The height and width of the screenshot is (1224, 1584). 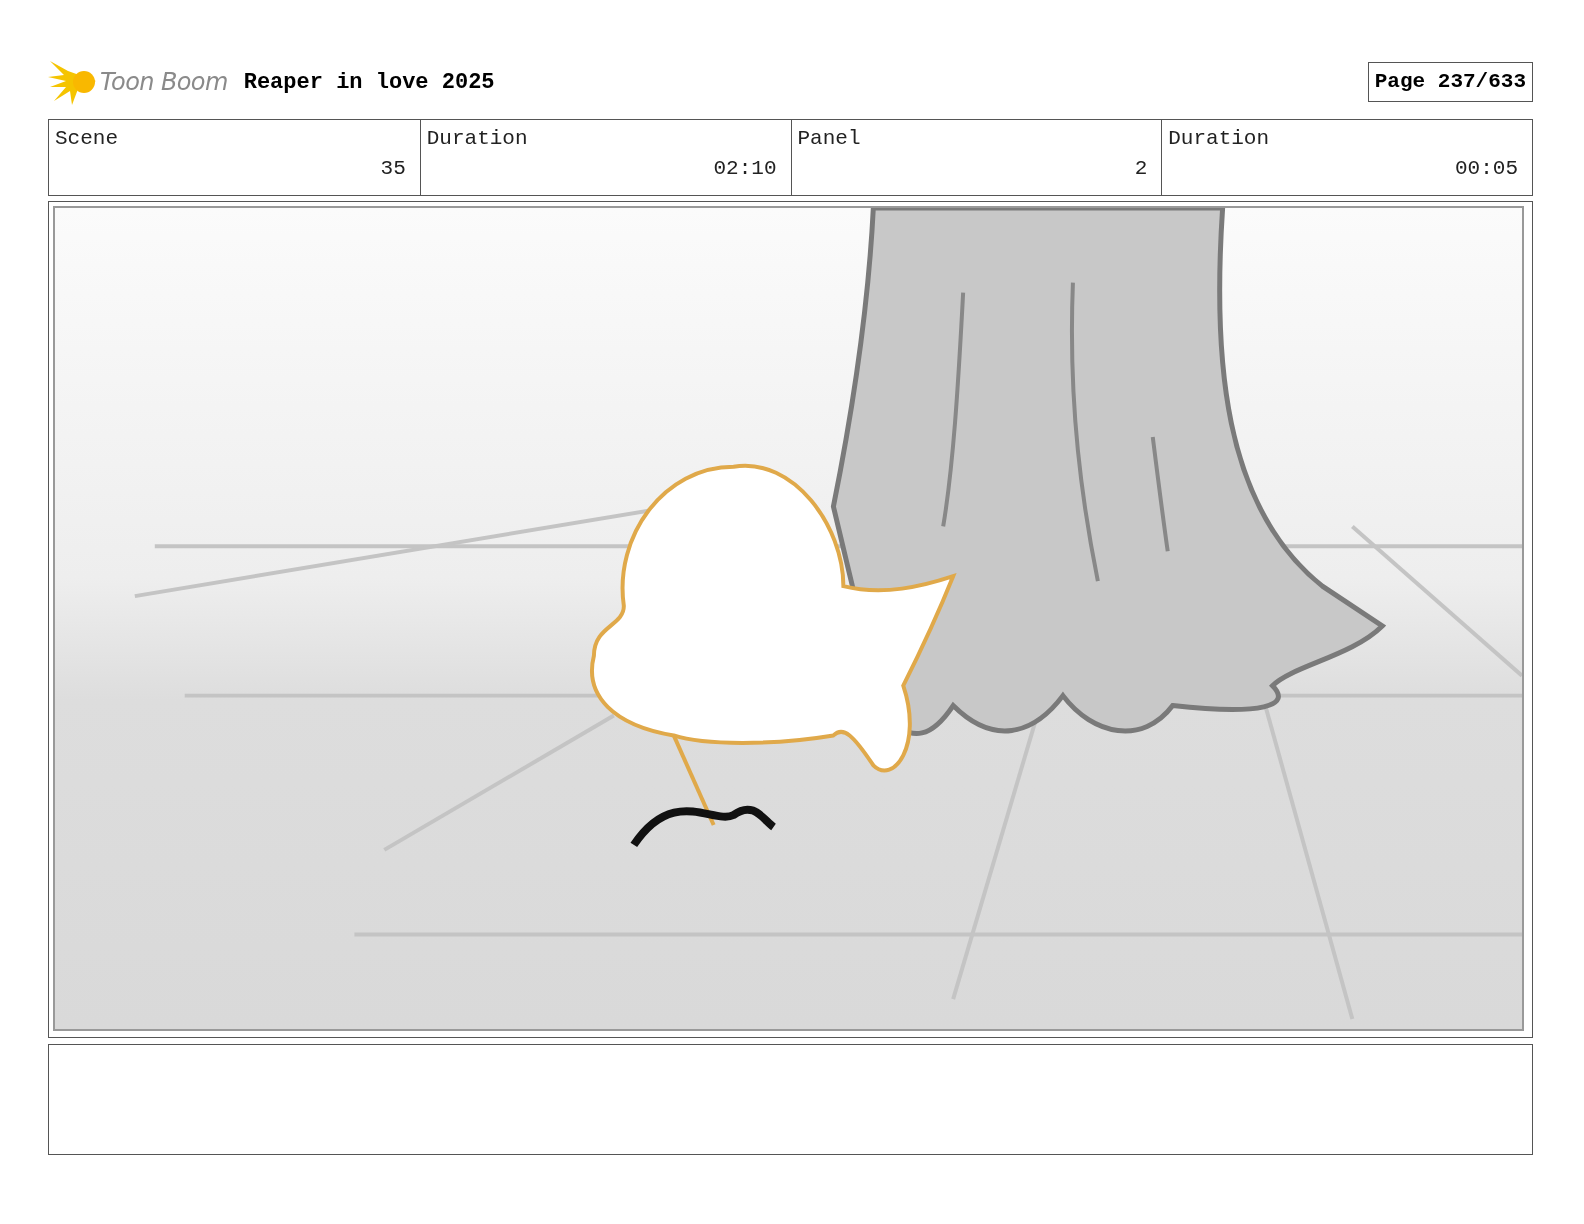 What do you see at coordinates (745, 169) in the screenshot?
I see `field-value: 02:10` at bounding box center [745, 169].